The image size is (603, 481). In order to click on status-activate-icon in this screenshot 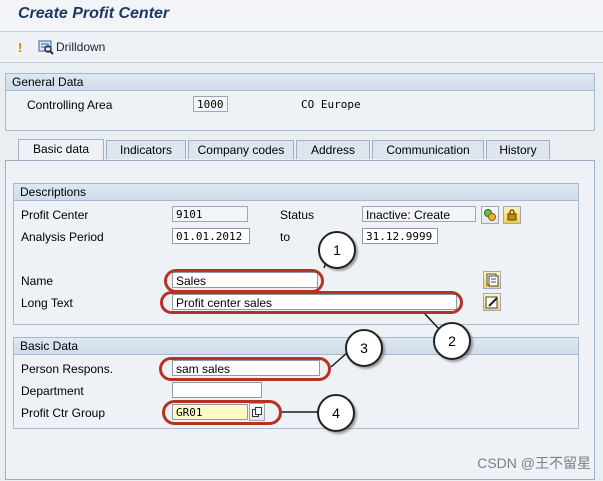, I will do `click(490, 215)`.